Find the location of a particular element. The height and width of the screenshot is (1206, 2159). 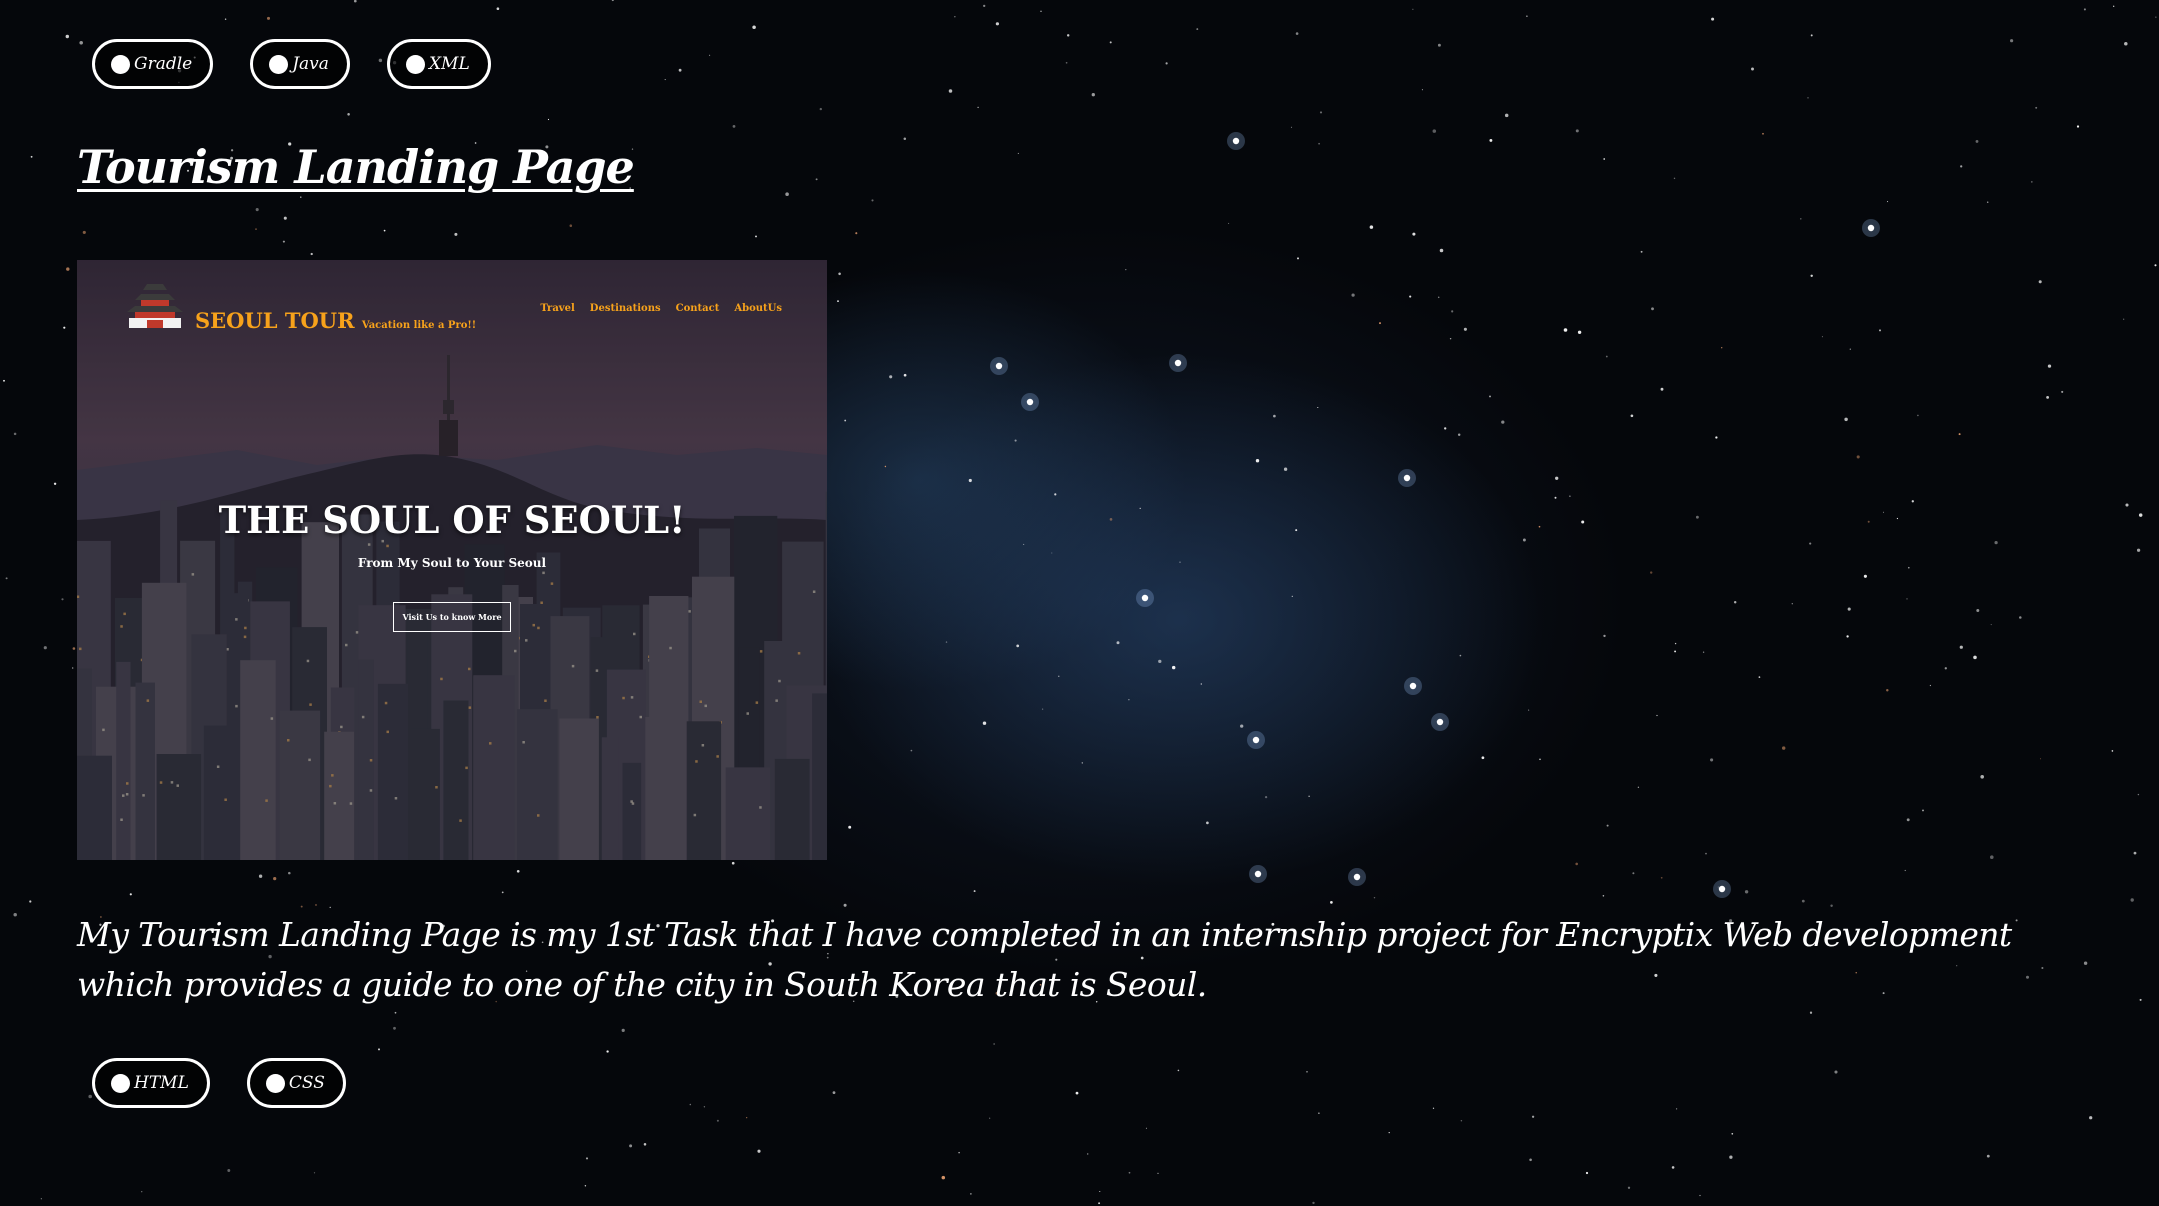

tag-css: CSS is located at coordinates (296, 1083).